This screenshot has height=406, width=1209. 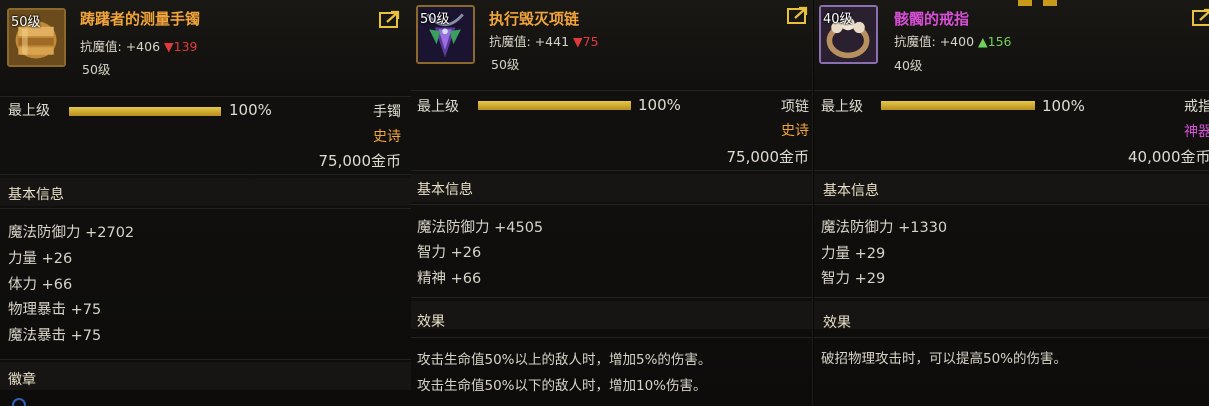 What do you see at coordinates (957, 41) in the screenshot?
I see `magic-resist-value: +400` at bounding box center [957, 41].